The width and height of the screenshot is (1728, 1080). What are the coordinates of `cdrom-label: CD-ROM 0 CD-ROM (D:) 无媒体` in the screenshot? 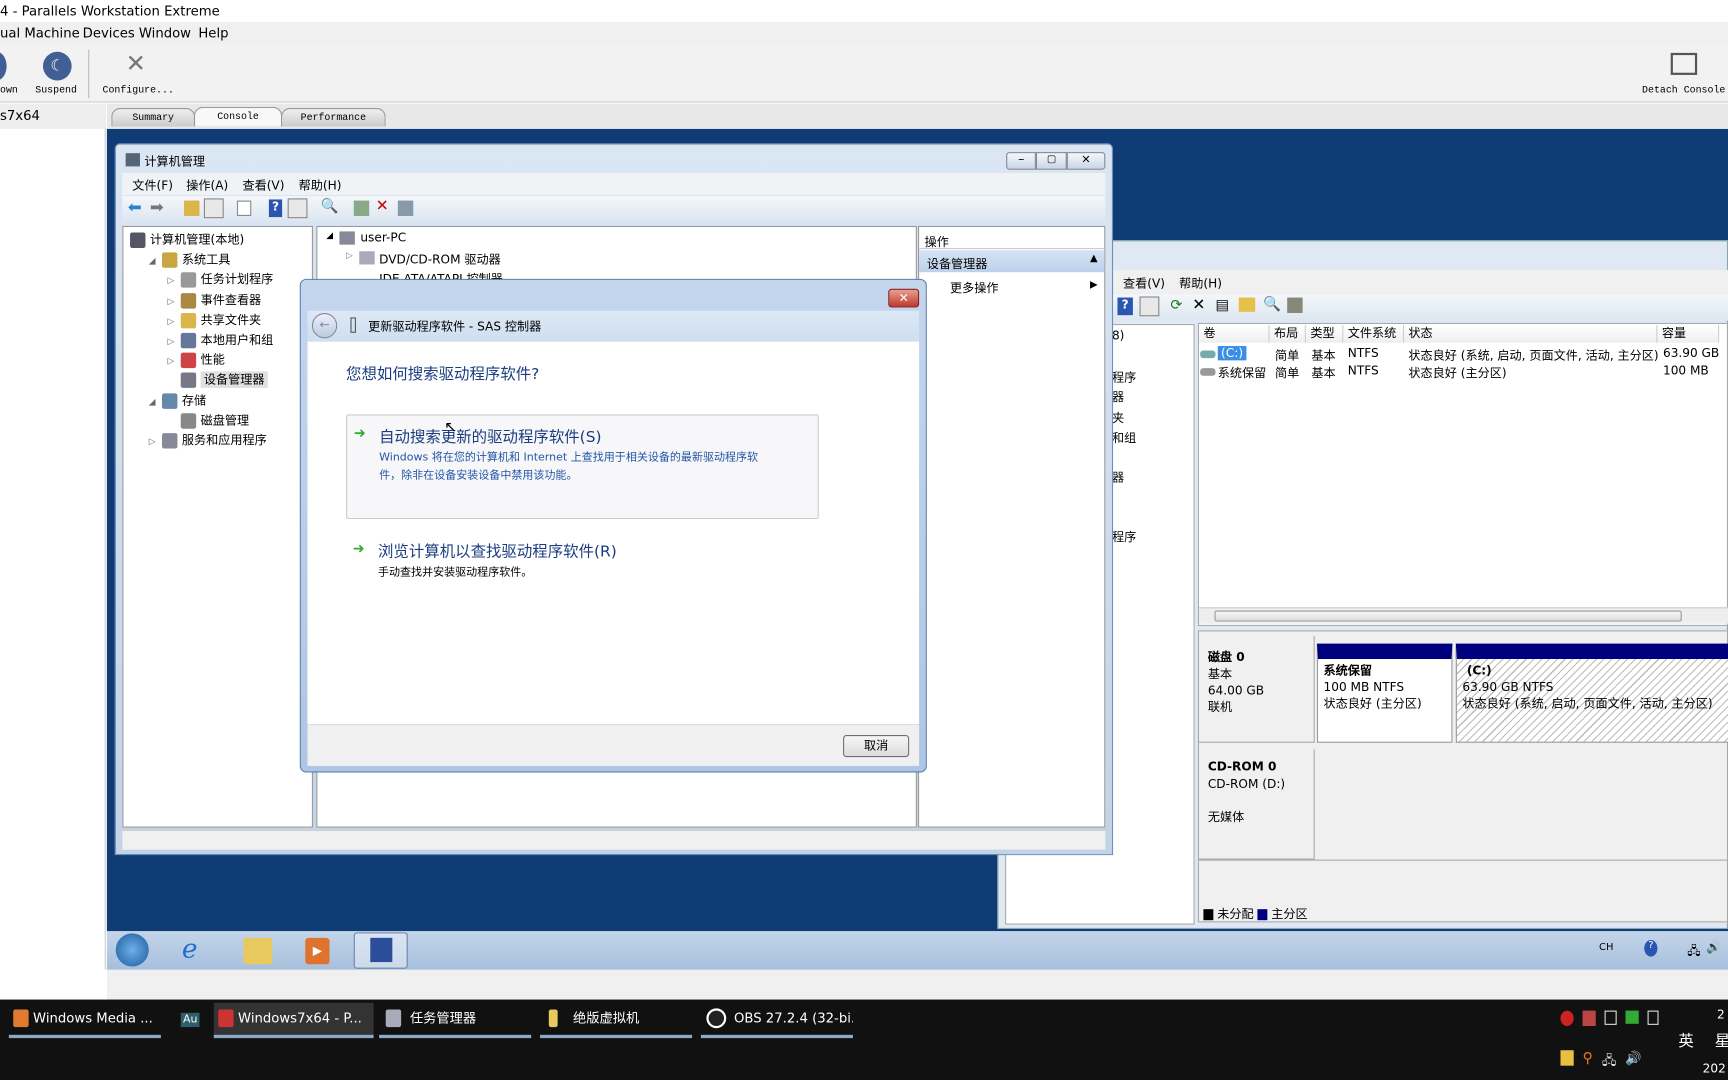 It's located at (1257, 804).